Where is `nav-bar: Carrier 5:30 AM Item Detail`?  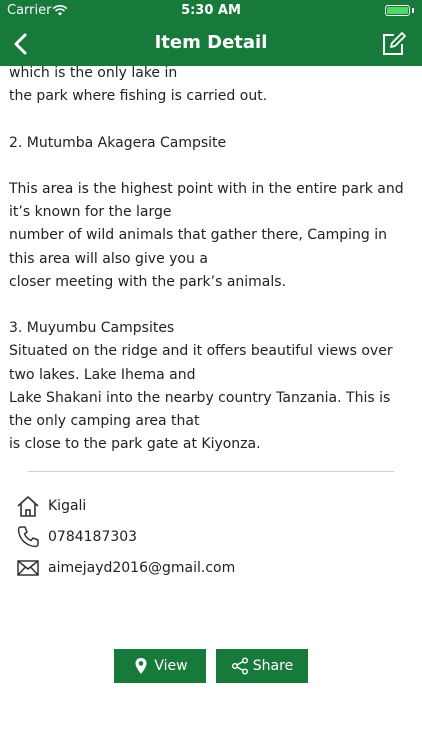 nav-bar: Carrier 5:30 AM Item Detail is located at coordinates (211, 33).